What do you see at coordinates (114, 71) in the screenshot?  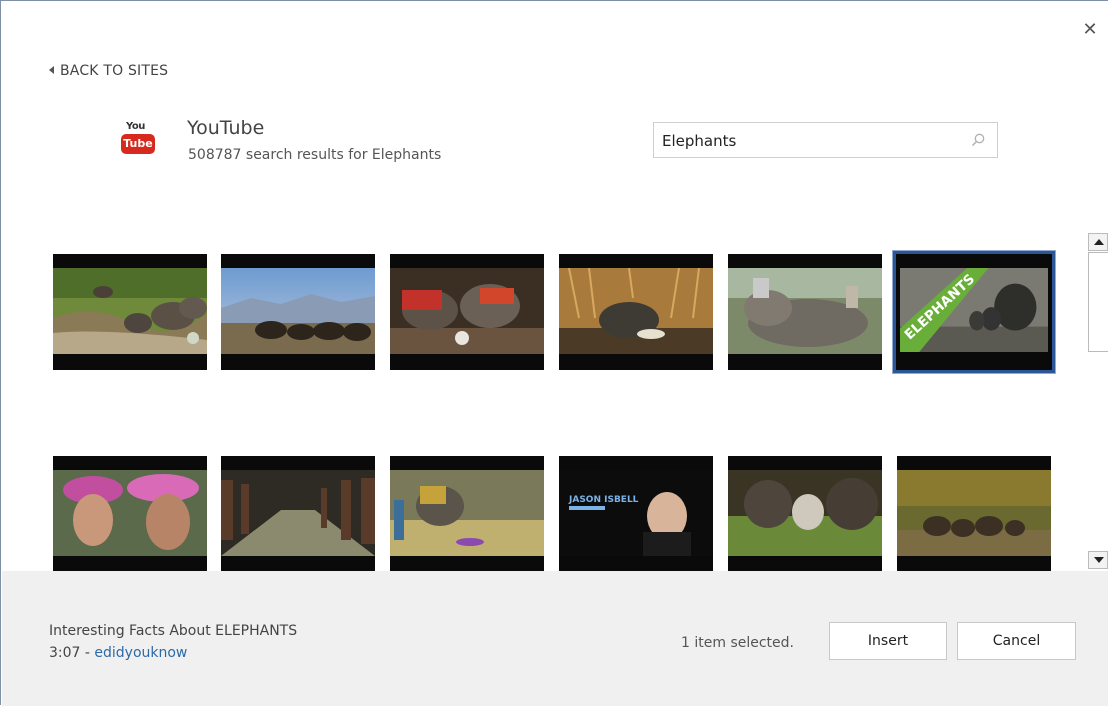 I see `back-to-sites-label: BACK TO SITES` at bounding box center [114, 71].